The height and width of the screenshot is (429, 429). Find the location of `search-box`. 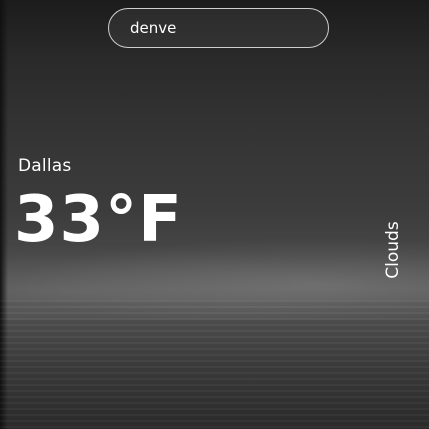

search-box is located at coordinates (218, 28).